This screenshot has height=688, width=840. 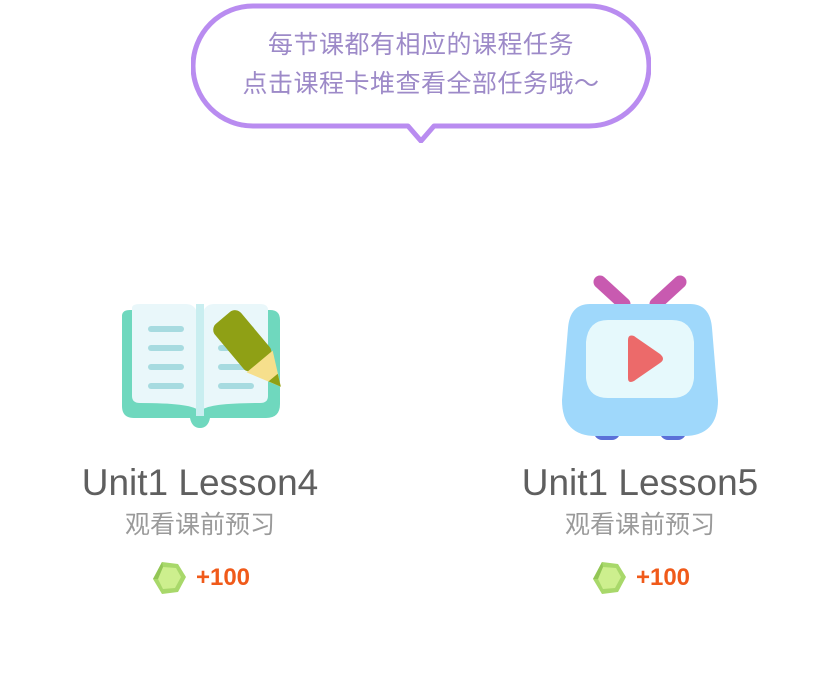 What do you see at coordinates (201, 366) in the screenshot?
I see `book-pencil-icon` at bounding box center [201, 366].